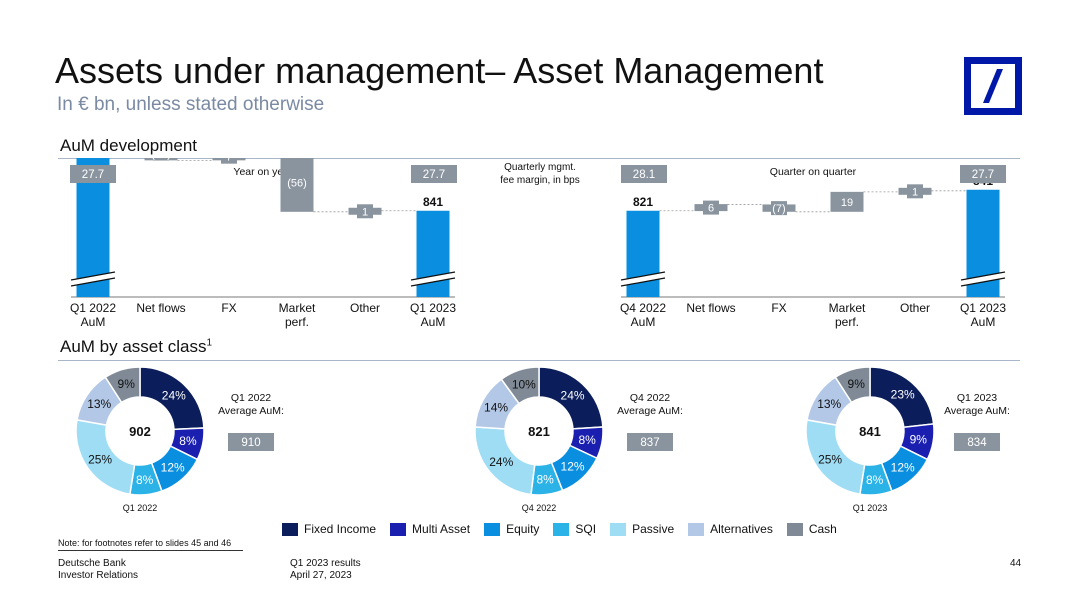  What do you see at coordinates (903, 394) in the screenshot?
I see `donut-percent-label: 23%` at bounding box center [903, 394].